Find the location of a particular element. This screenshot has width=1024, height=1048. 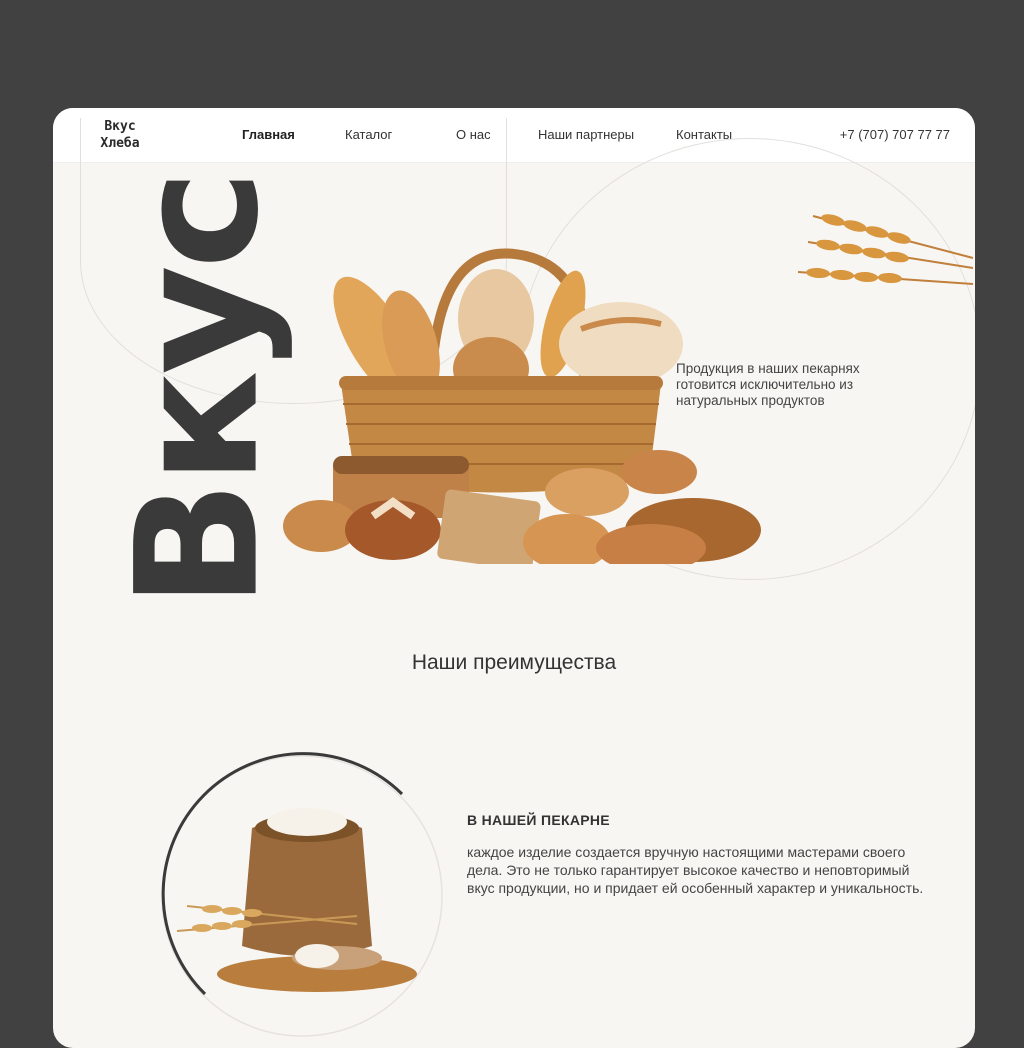

hero-big-word-text: Вкус is located at coordinates (198, 390).